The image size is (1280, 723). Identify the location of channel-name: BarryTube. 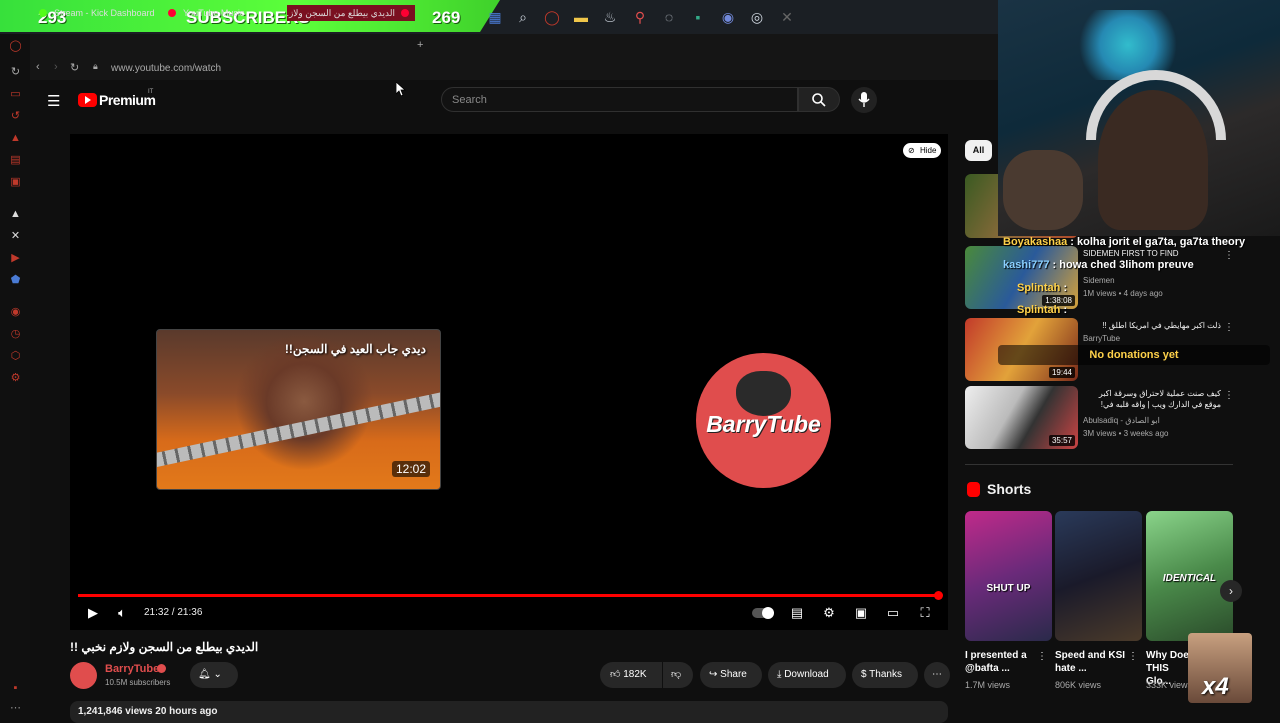
(132, 669).